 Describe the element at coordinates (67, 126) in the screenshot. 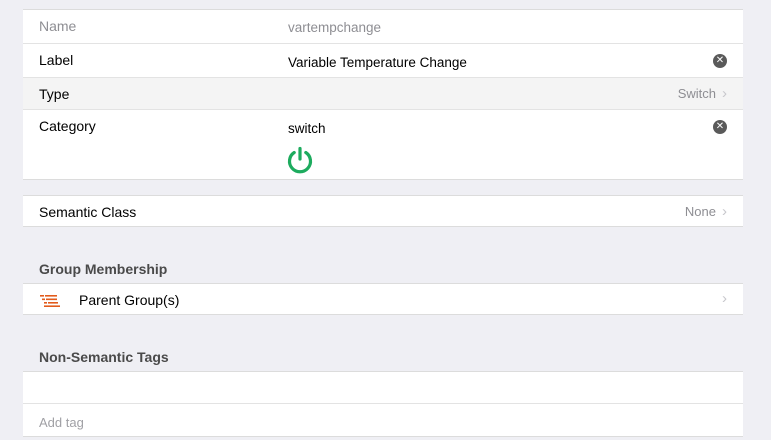

I see `category-label: Category` at that location.